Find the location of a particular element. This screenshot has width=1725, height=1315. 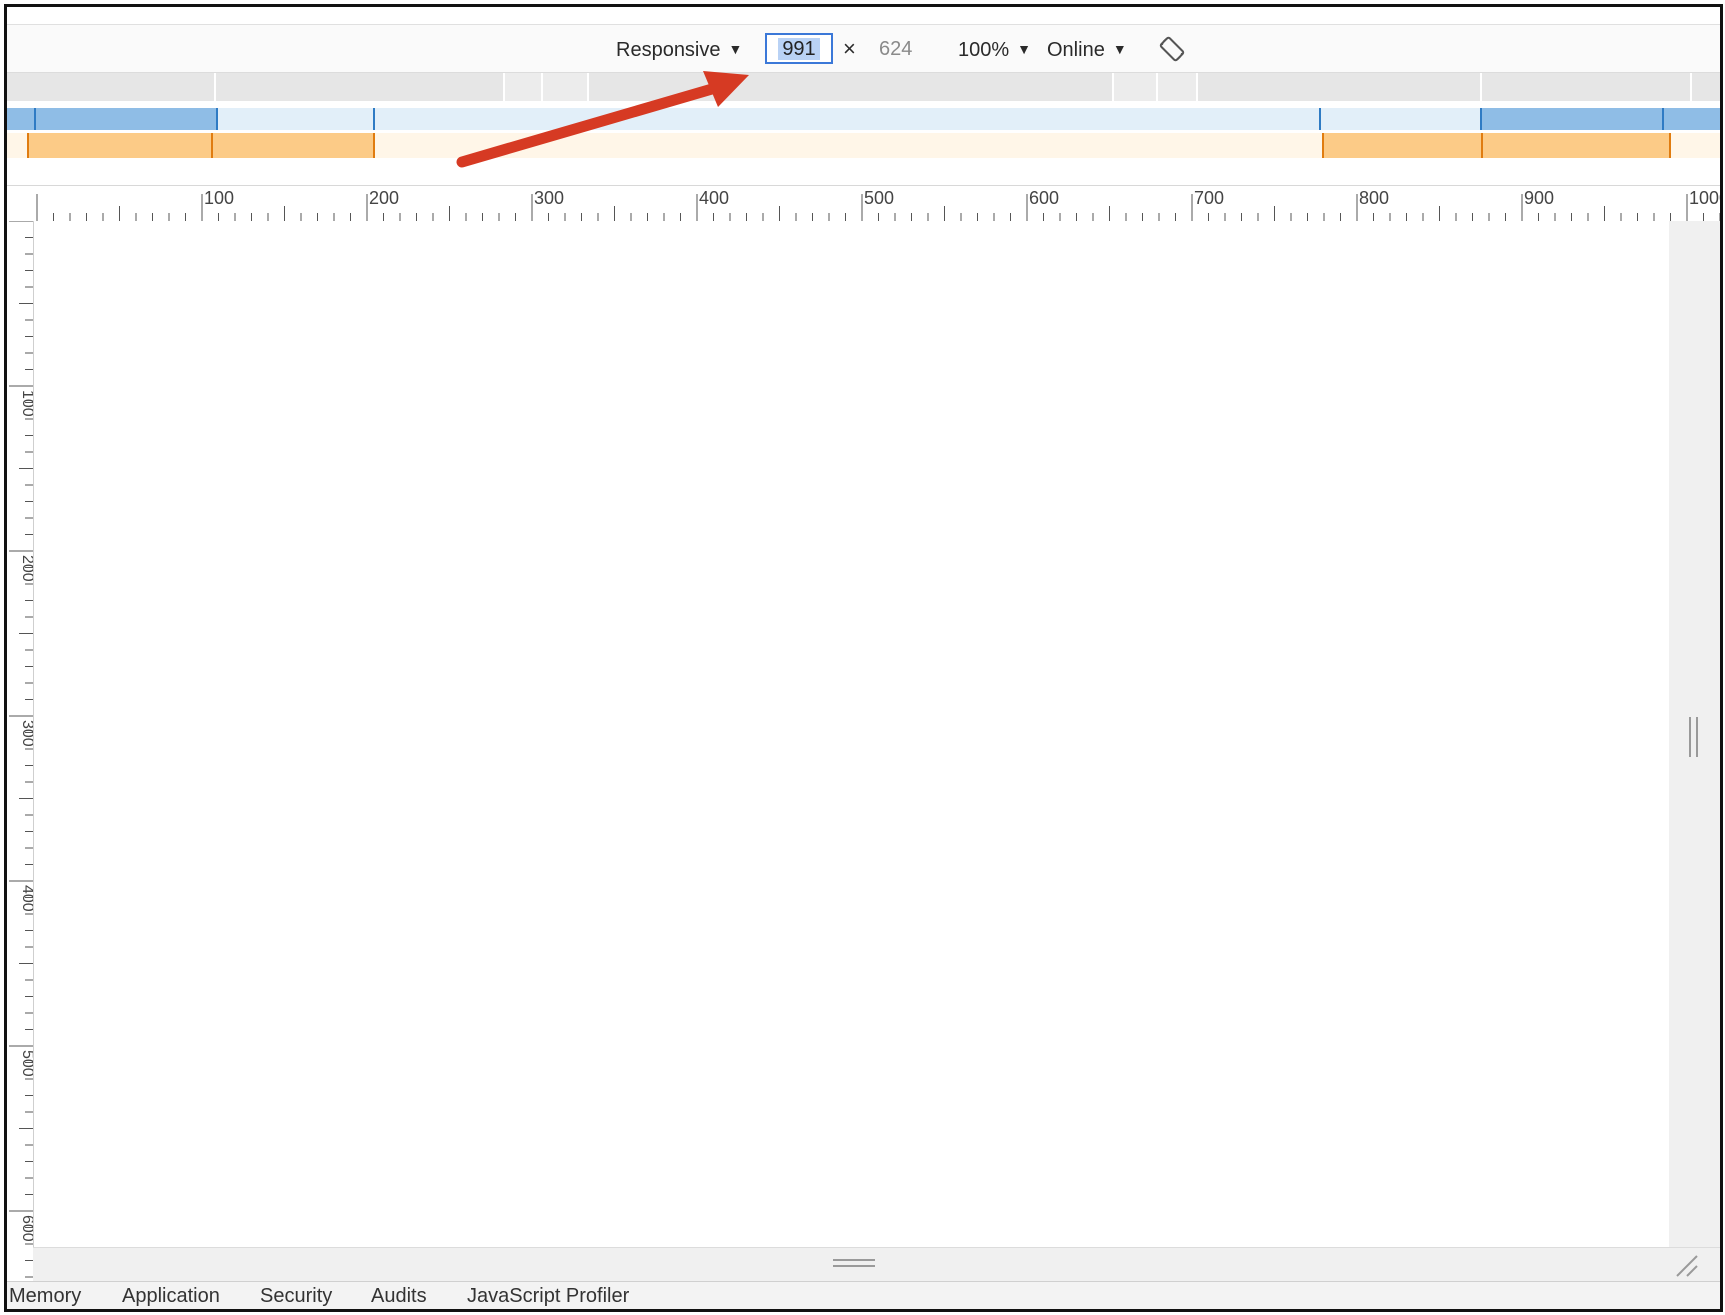

vertical-ruler: 100 200 300 400 500 600 is located at coordinates (21, 750).